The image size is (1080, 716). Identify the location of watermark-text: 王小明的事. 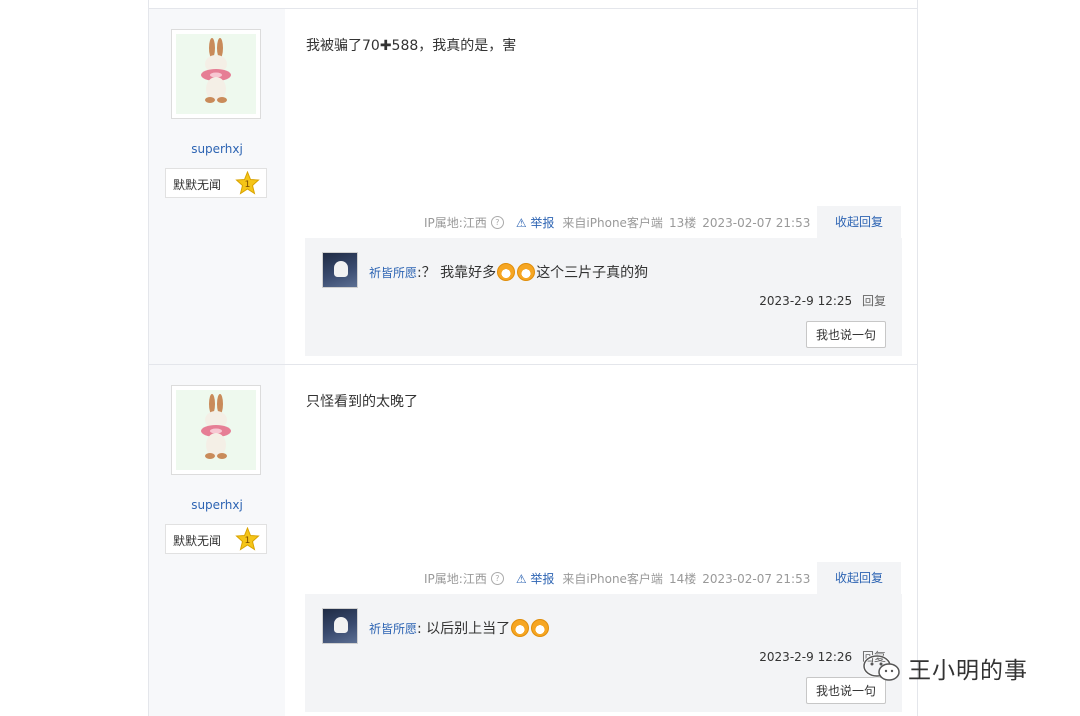
(968, 671).